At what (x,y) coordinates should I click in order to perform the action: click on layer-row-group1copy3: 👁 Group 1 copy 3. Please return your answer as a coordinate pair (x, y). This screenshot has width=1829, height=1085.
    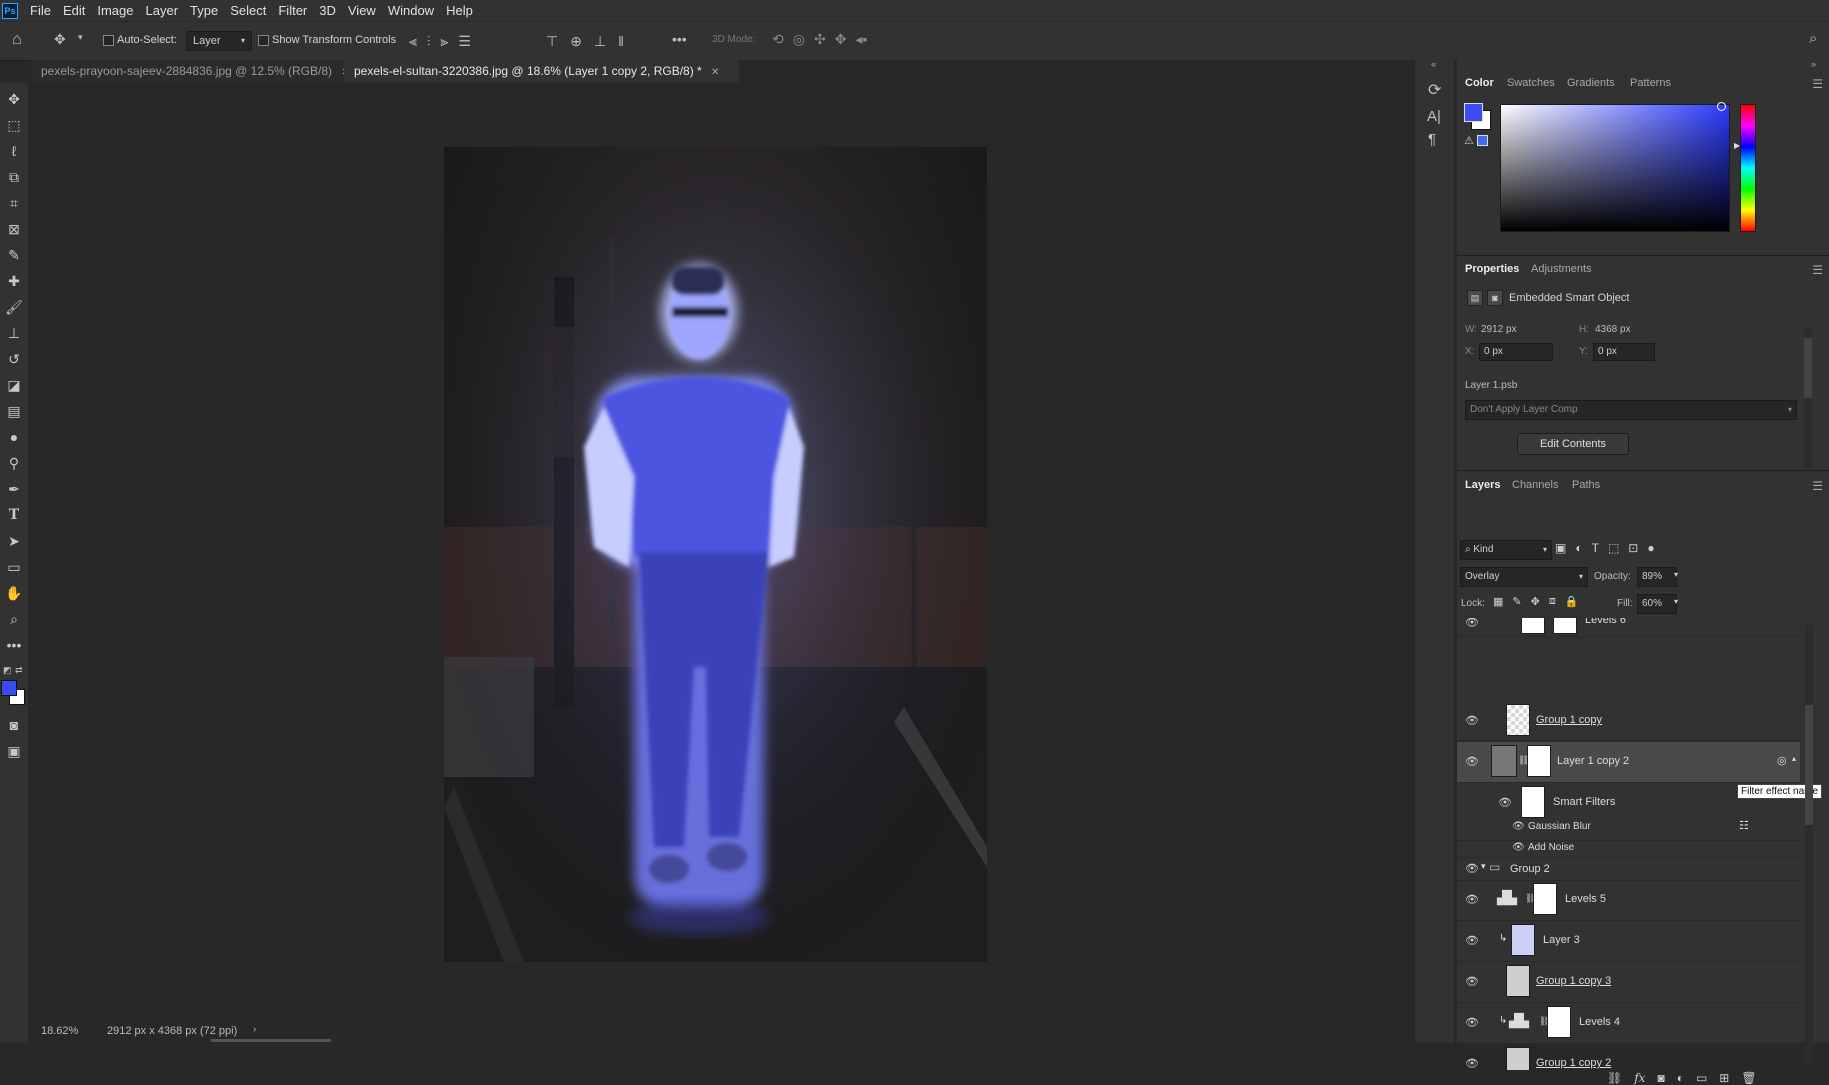
    Looking at the image, I should click on (1628, 982).